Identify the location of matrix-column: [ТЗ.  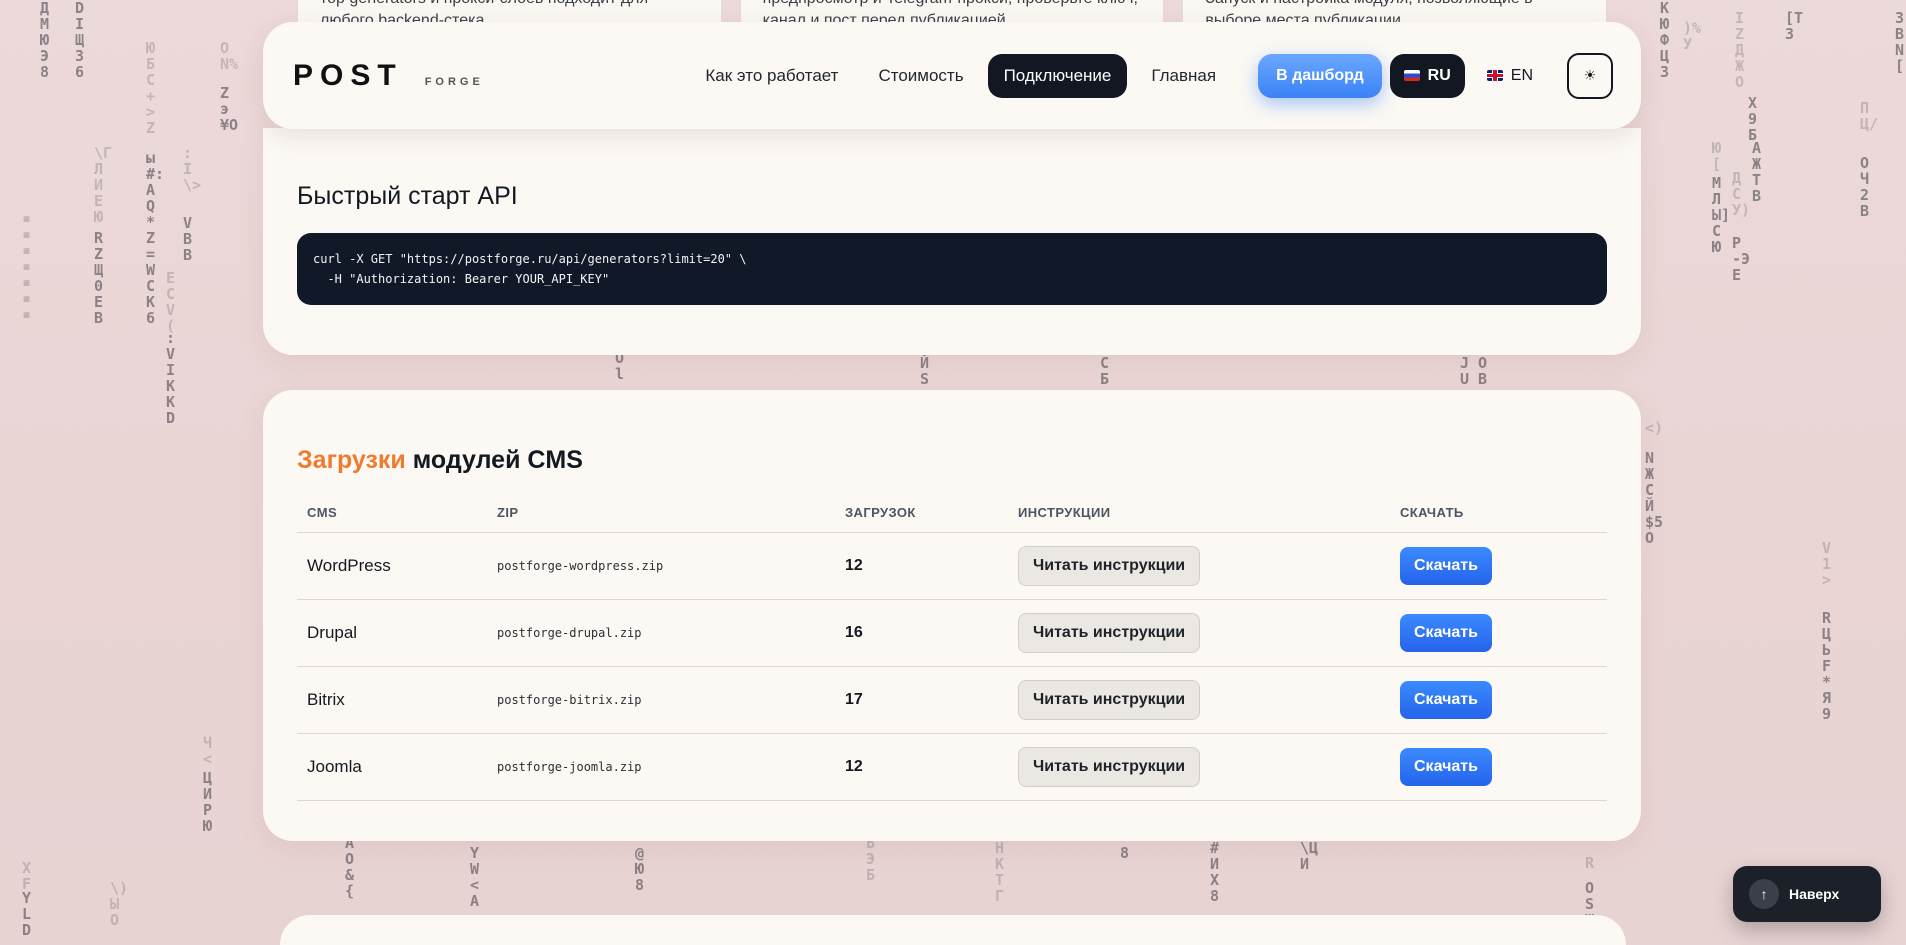
(1794, 26).